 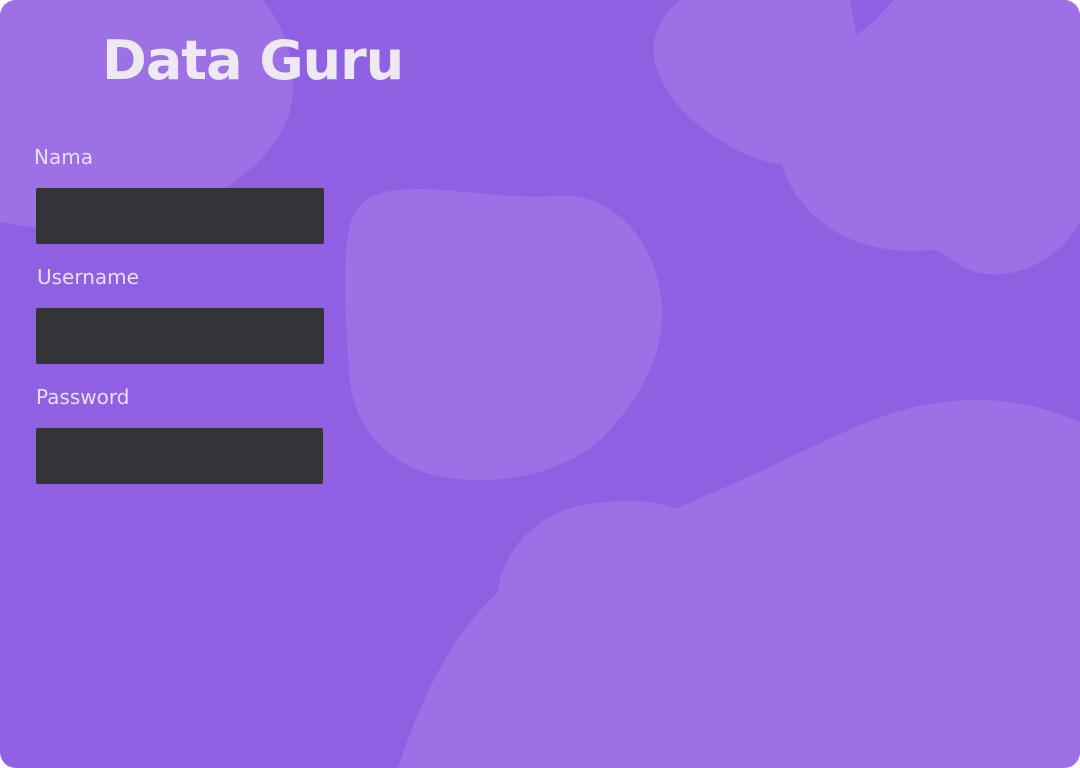 What do you see at coordinates (179, 456) in the screenshot?
I see `password-input` at bounding box center [179, 456].